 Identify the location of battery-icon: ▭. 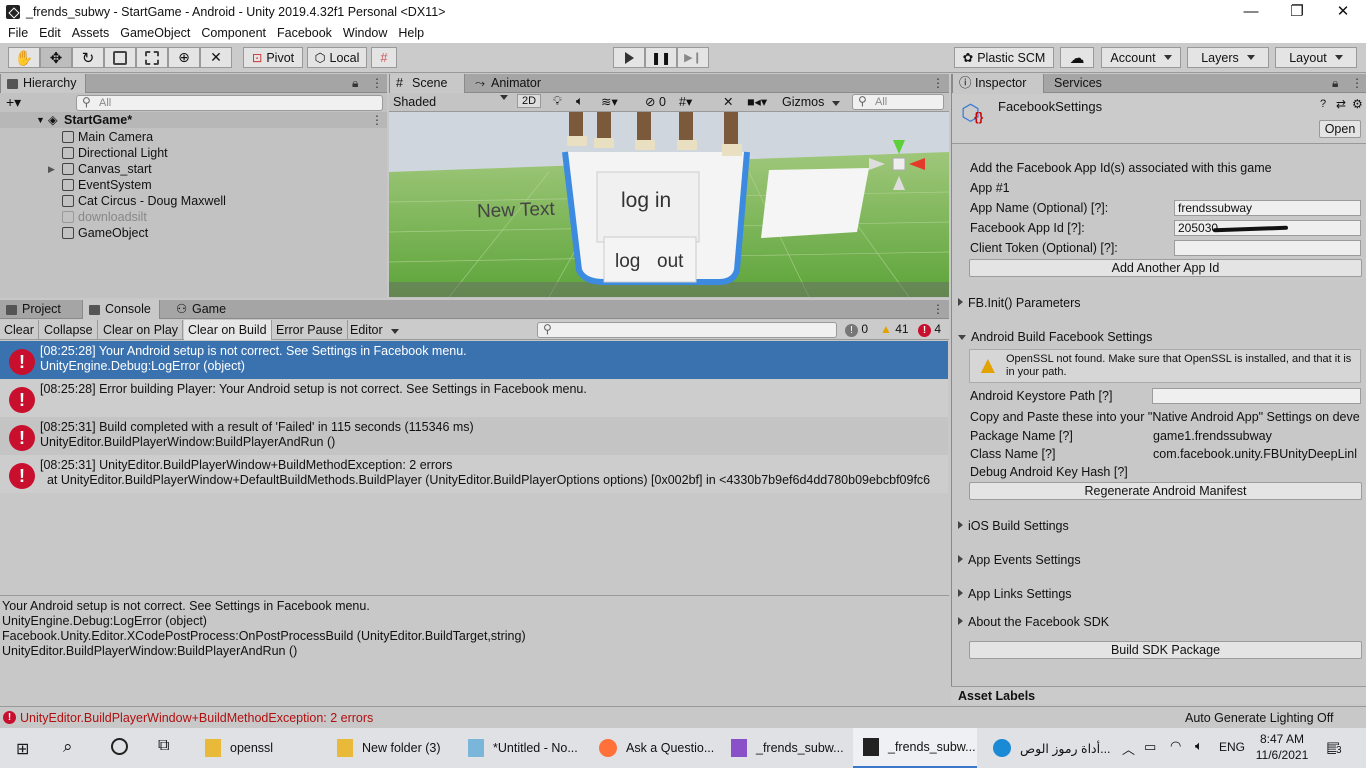
(1150, 747).